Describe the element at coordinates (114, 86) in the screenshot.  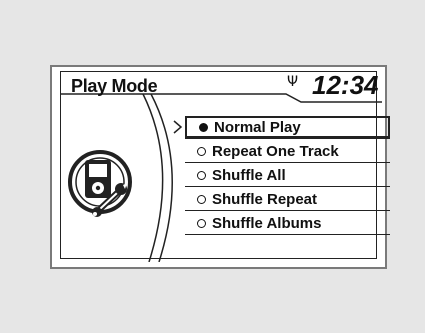
I see `page-title: Play Mode` at that location.